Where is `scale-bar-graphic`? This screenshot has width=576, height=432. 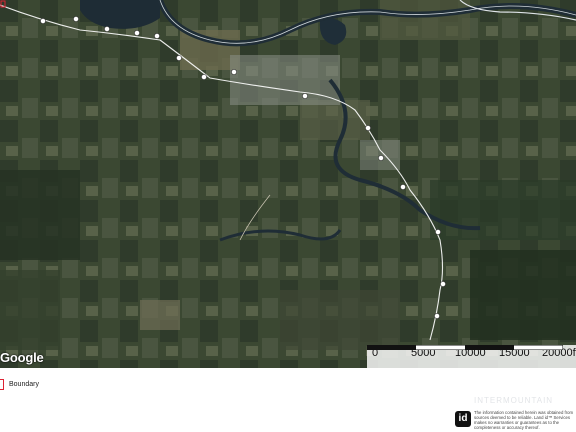 scale-bar-graphic is located at coordinates (465, 347).